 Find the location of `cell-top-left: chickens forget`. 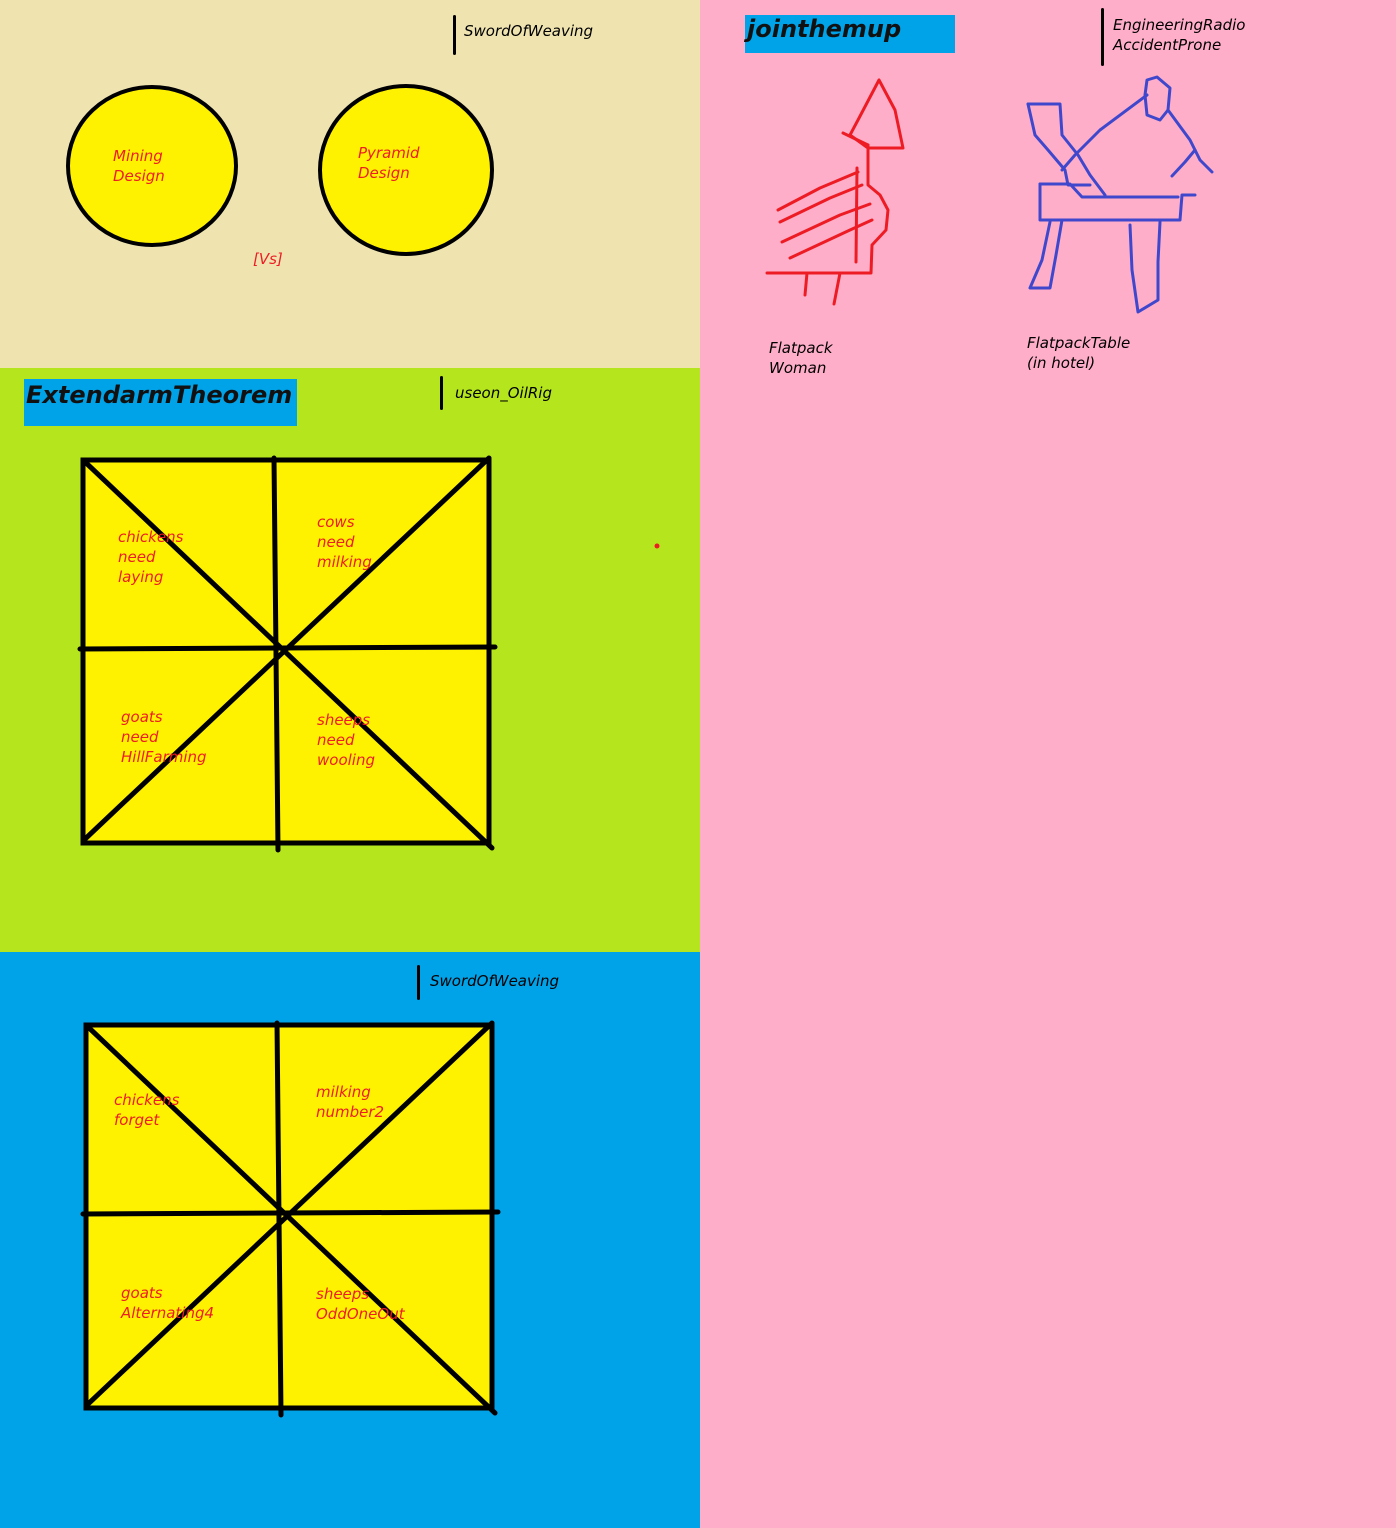

cell-top-left: chickens forget is located at coordinates (147, 1110).